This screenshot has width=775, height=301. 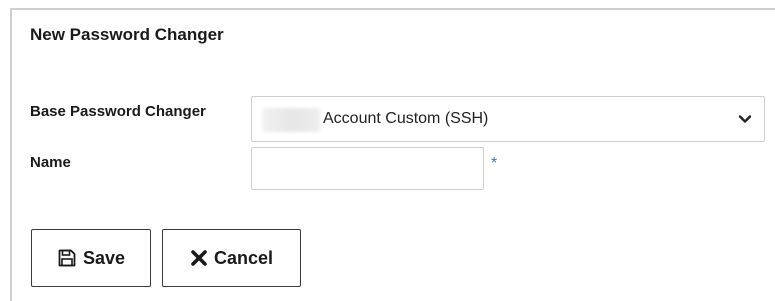 I want to click on cancel-button: Cancel, so click(x=231, y=258).